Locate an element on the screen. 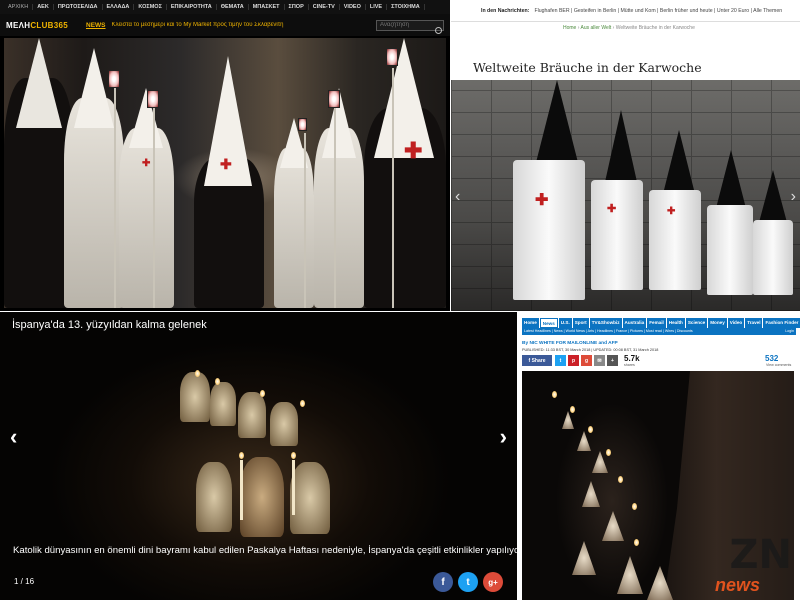 This screenshot has width=800, height=600. candle is located at coordinates (293, 487).